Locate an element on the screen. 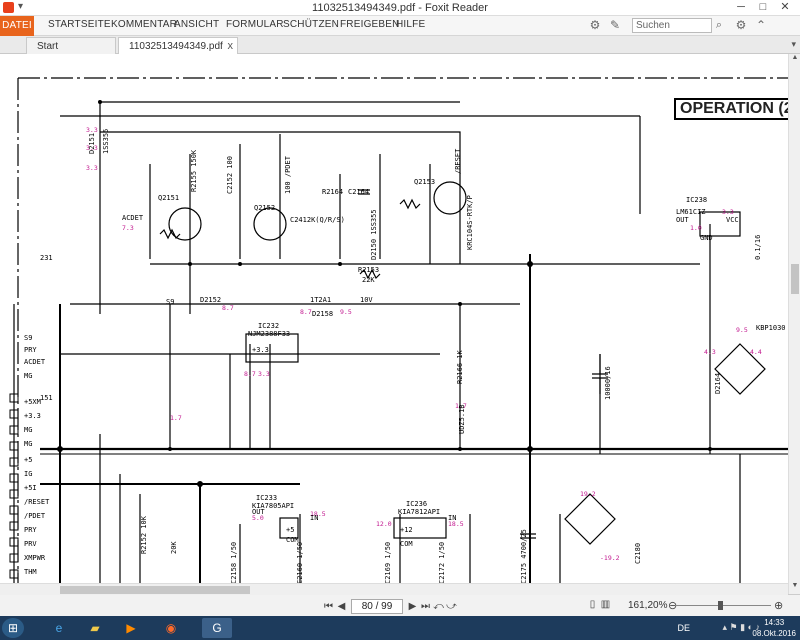 Image resolution: width=800 pixels, height=640 pixels. svg-text: /PDET is located at coordinates (35, 516).